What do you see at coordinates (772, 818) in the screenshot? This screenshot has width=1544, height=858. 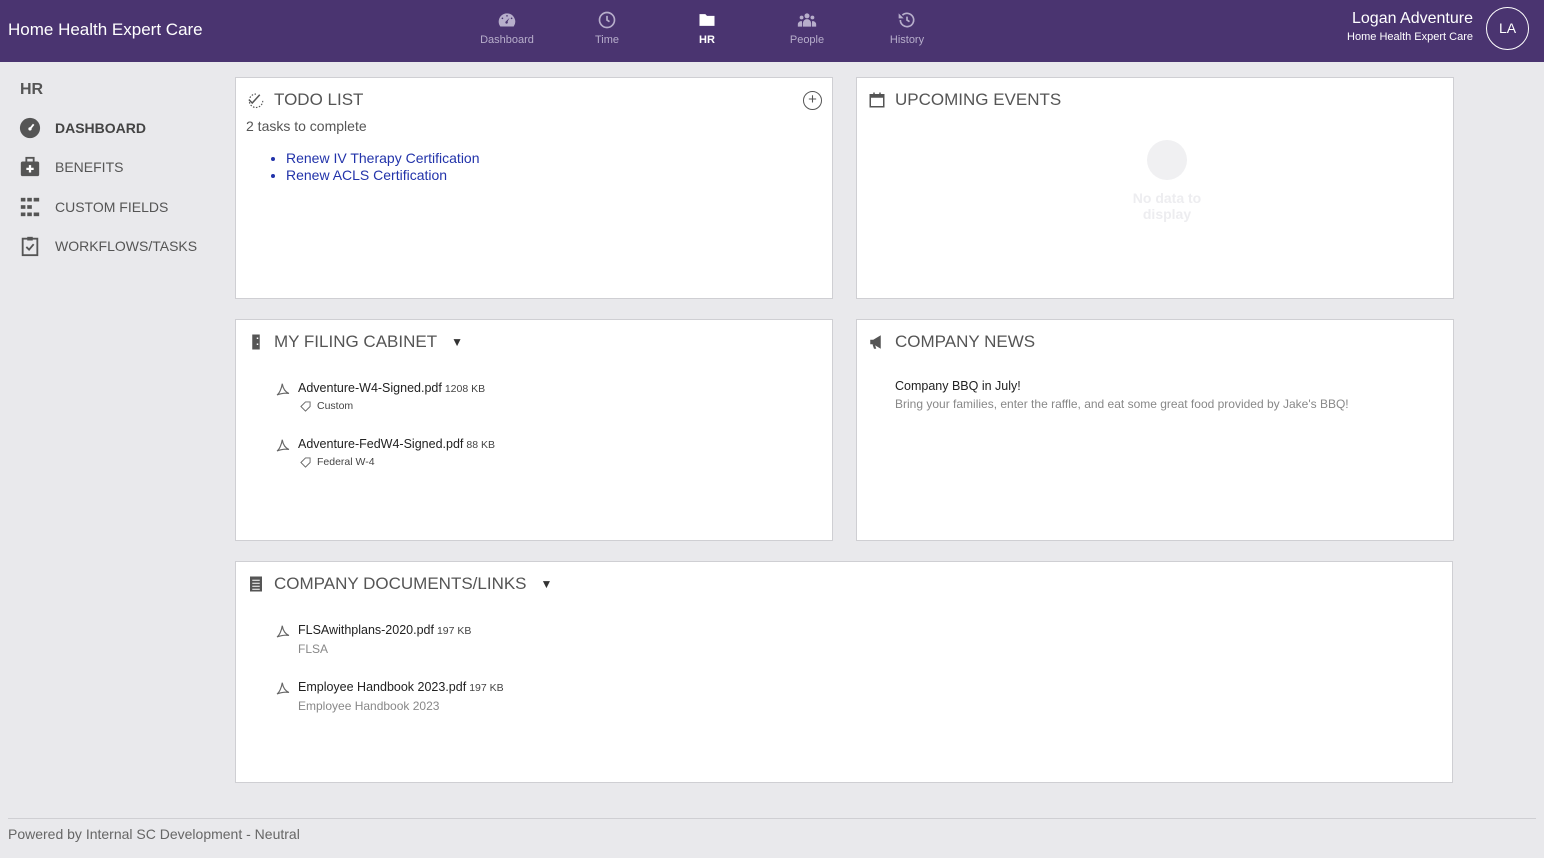 I see `footer-divider` at bounding box center [772, 818].